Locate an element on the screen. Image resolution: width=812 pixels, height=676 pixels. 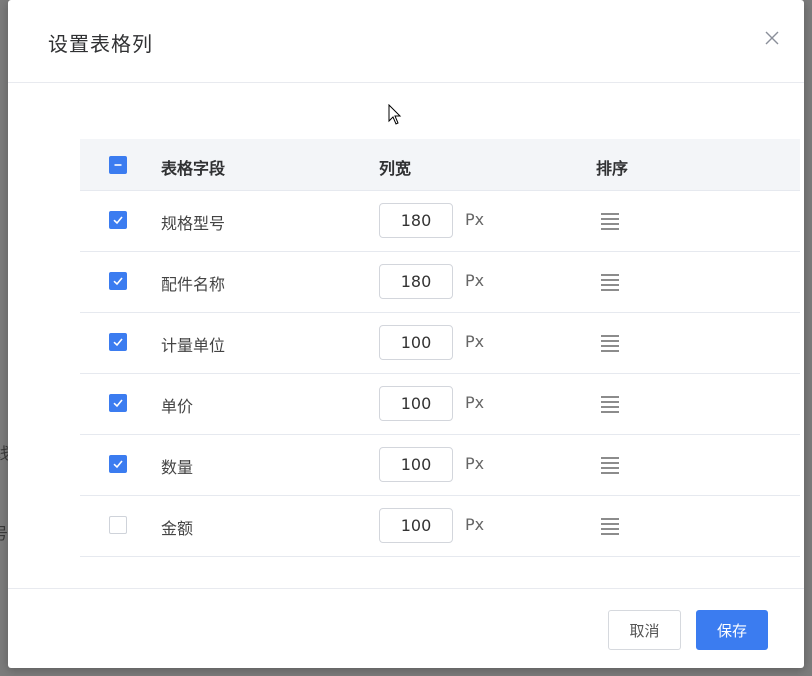
minus-icon is located at coordinates (118, 165).